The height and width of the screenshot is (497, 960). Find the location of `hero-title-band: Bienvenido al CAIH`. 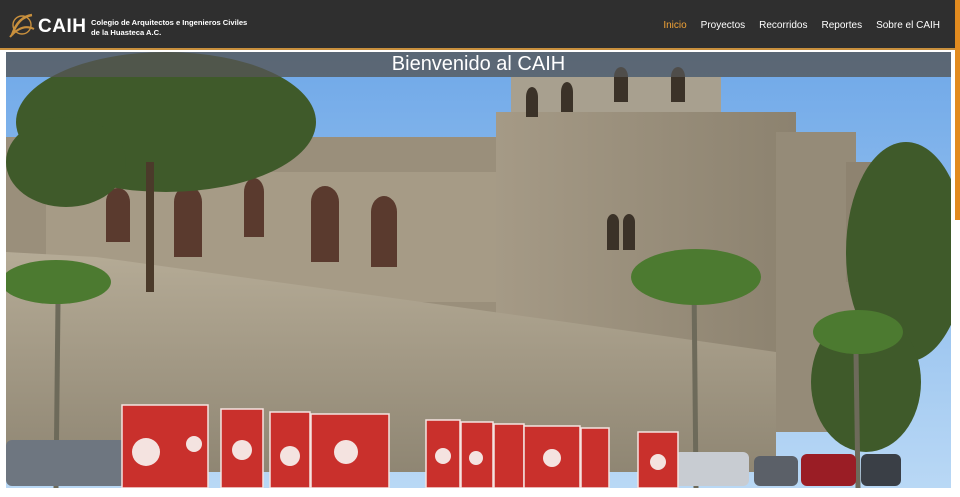

hero-title-band: Bienvenido al CAIH is located at coordinates (478, 64).